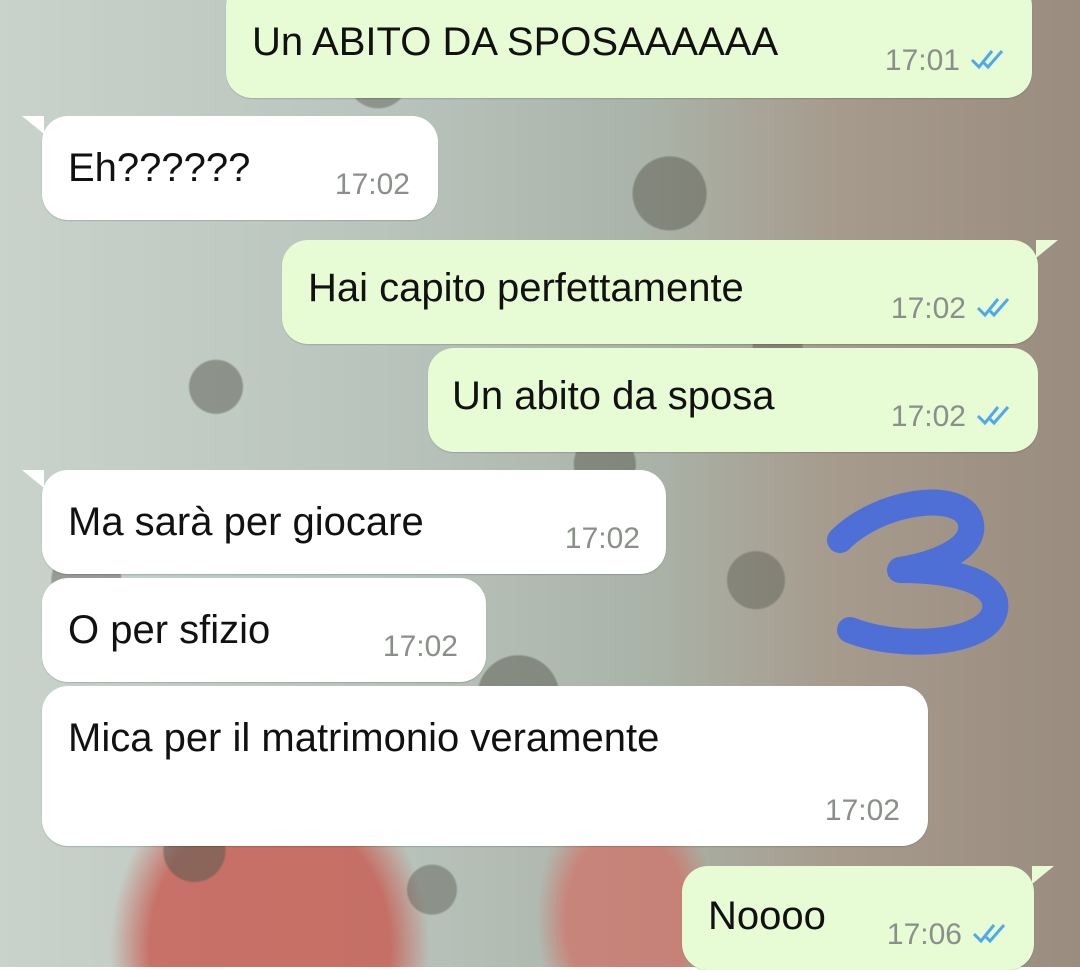 This screenshot has width=1080, height=970. Describe the element at coordinates (515, 42) in the screenshot. I see `message-text: Un ABITO DA SPOSAAAAAA` at that location.